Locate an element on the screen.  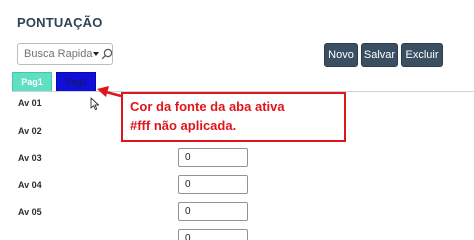
search-icon is located at coordinates (107, 54).